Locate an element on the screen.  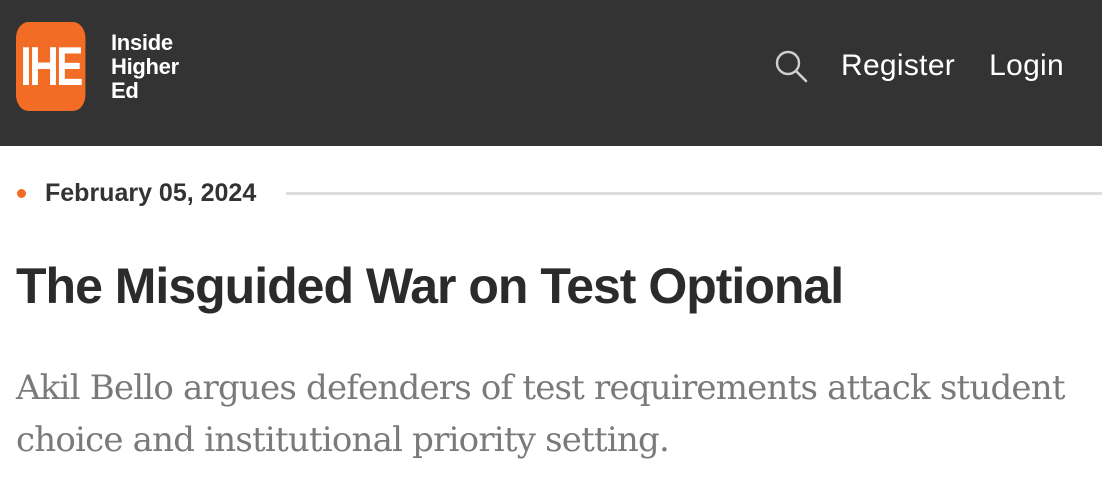
search-icon is located at coordinates (791, 66).